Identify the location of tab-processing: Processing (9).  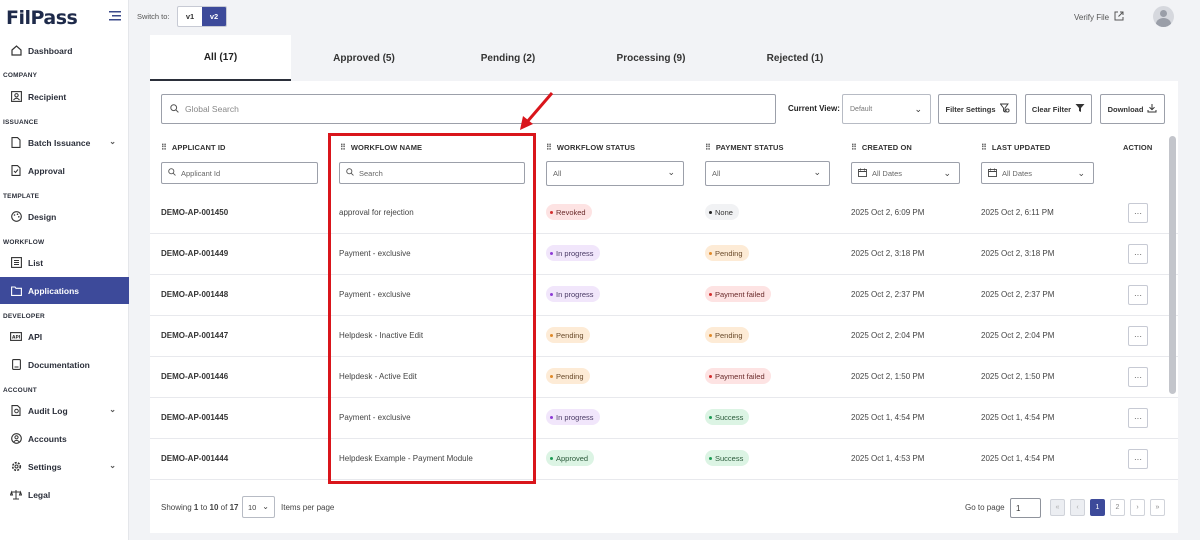
(651, 58).